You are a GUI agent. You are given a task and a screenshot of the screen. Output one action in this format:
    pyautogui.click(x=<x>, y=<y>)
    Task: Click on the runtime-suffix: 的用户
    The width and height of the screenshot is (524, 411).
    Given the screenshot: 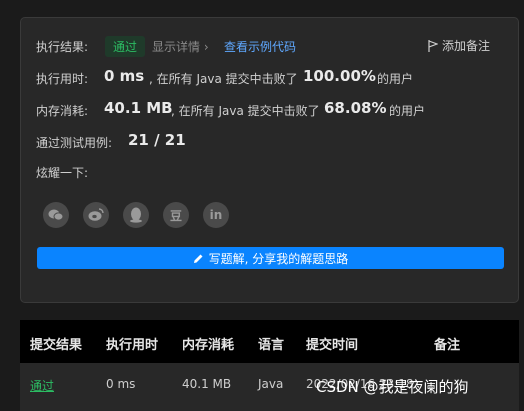 What is the action you would take?
    pyautogui.click(x=395, y=79)
    